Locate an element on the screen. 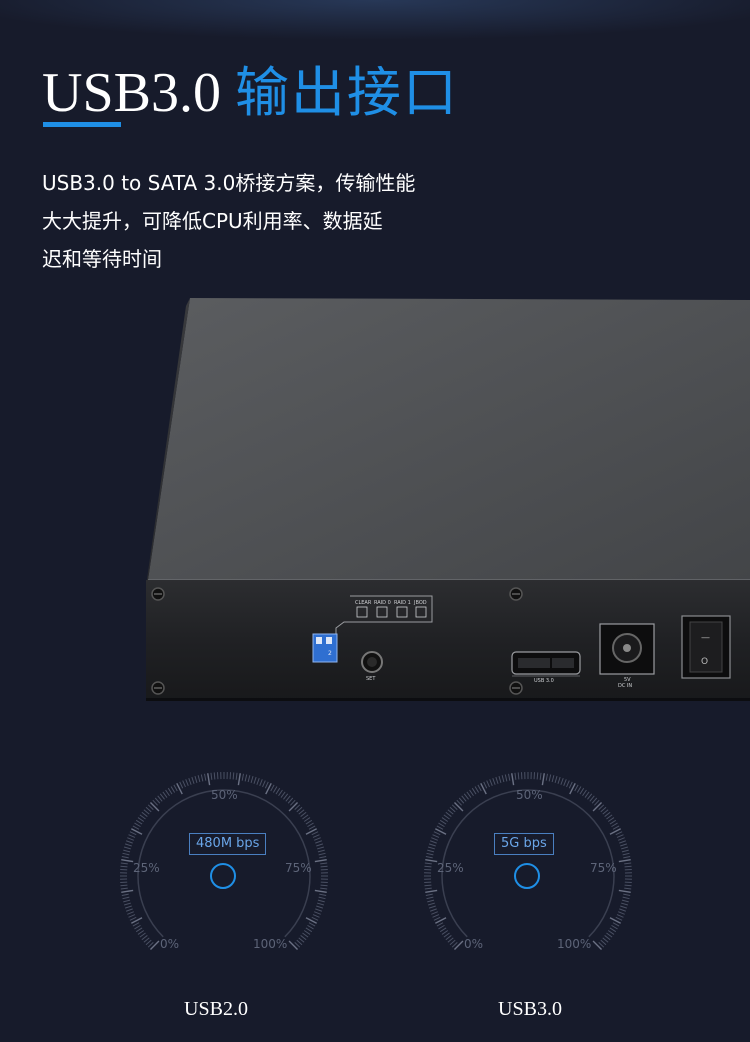 This screenshot has height=1042, width=750. label-jbod: JBOD is located at coordinates (420, 603).